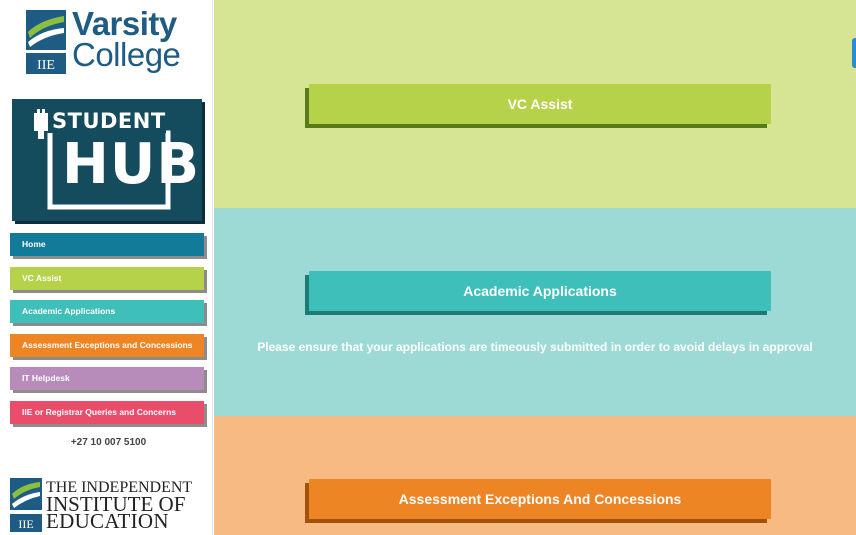 The image size is (856, 535). I want to click on vc-assist-button: VC Assist, so click(540, 104).